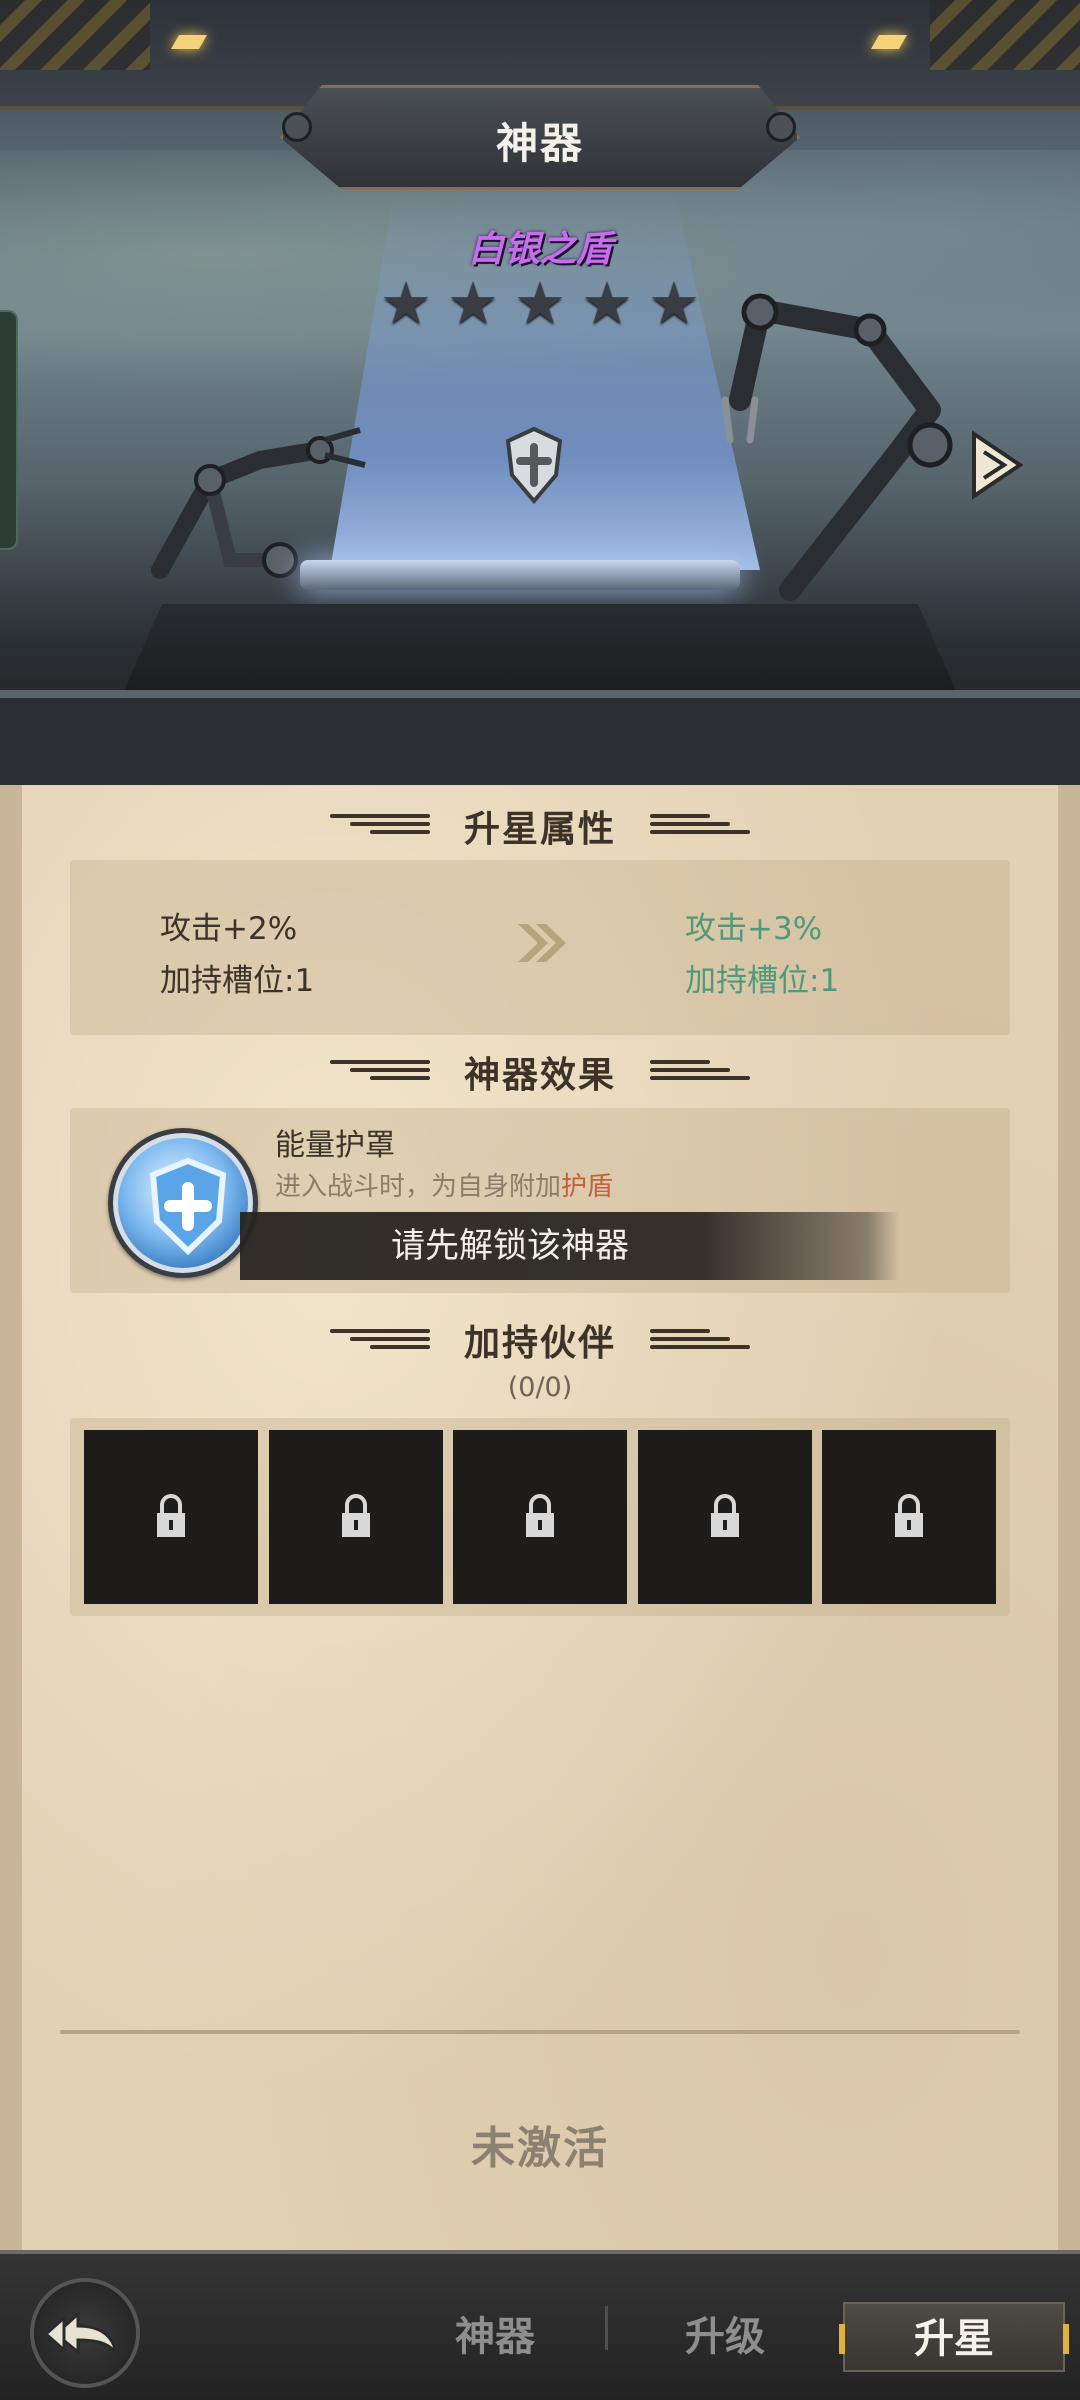  I want to click on energy-shield-icon, so click(183, 1203).